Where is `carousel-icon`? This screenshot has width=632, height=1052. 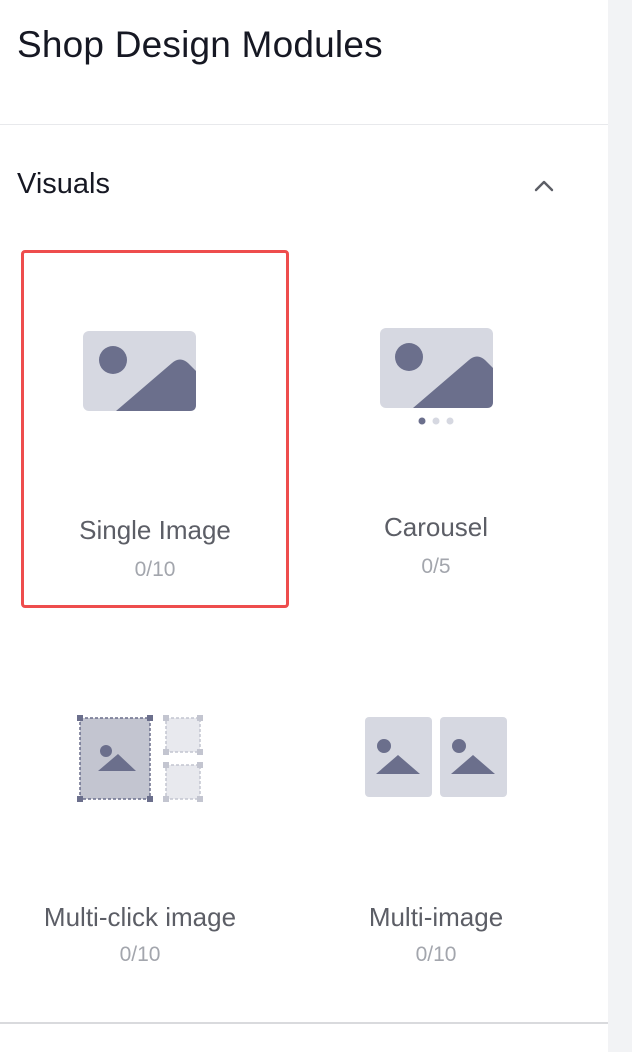 carousel-icon is located at coordinates (436, 375).